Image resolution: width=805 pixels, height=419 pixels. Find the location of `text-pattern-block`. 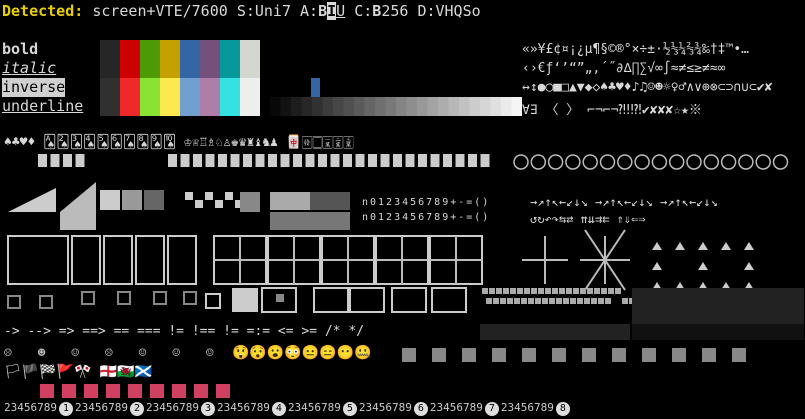

text-pattern-block is located at coordinates (555, 332).